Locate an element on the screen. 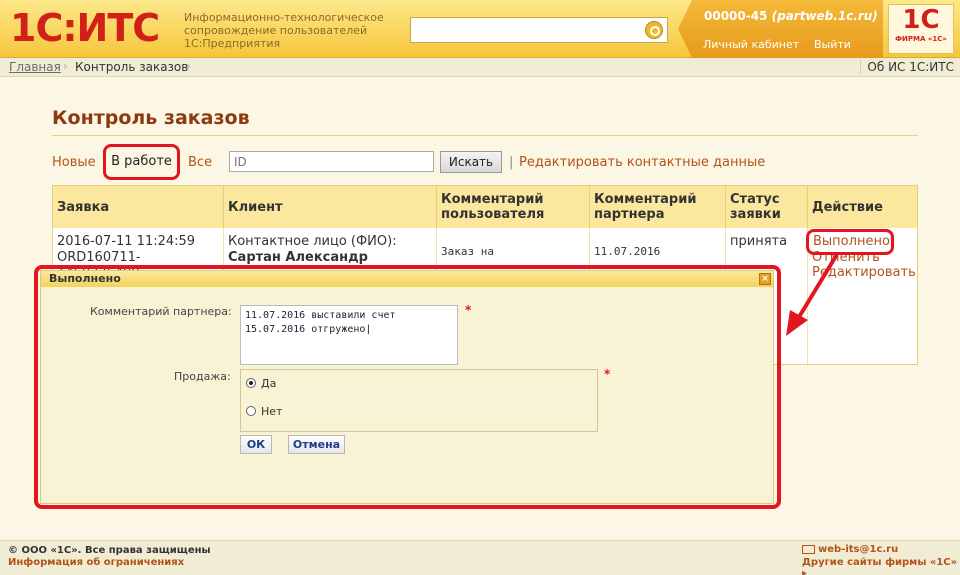  annotation-arrow-icon is located at coordinates (812, 295).